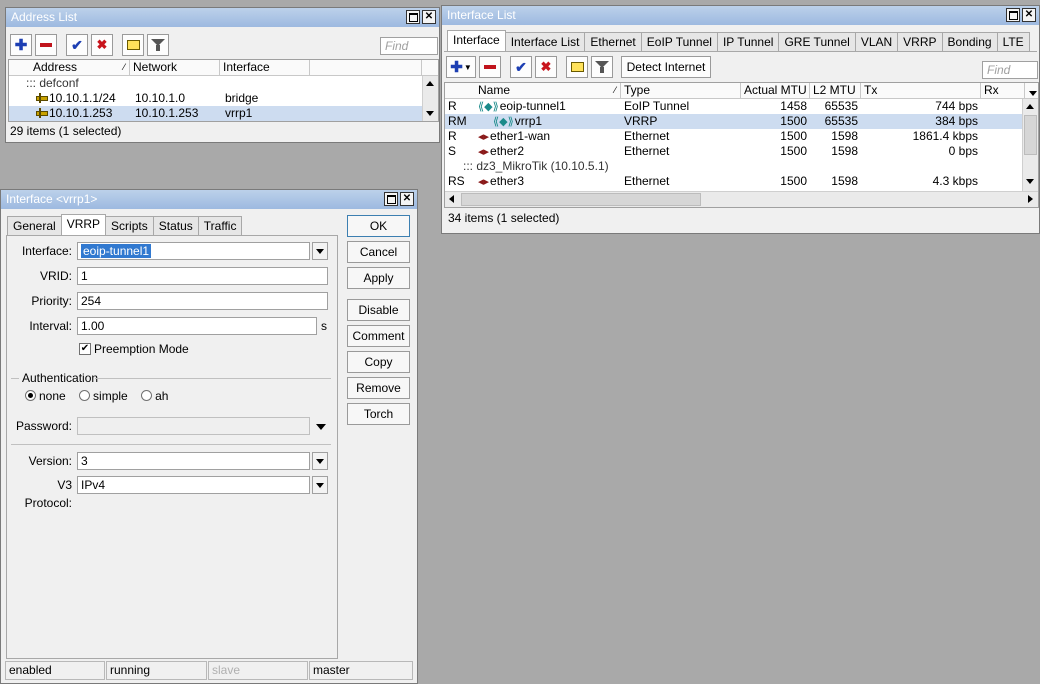  What do you see at coordinates (775, 90) in the screenshot?
I see `column-header-actual-mtu: Actual MTU` at bounding box center [775, 90].